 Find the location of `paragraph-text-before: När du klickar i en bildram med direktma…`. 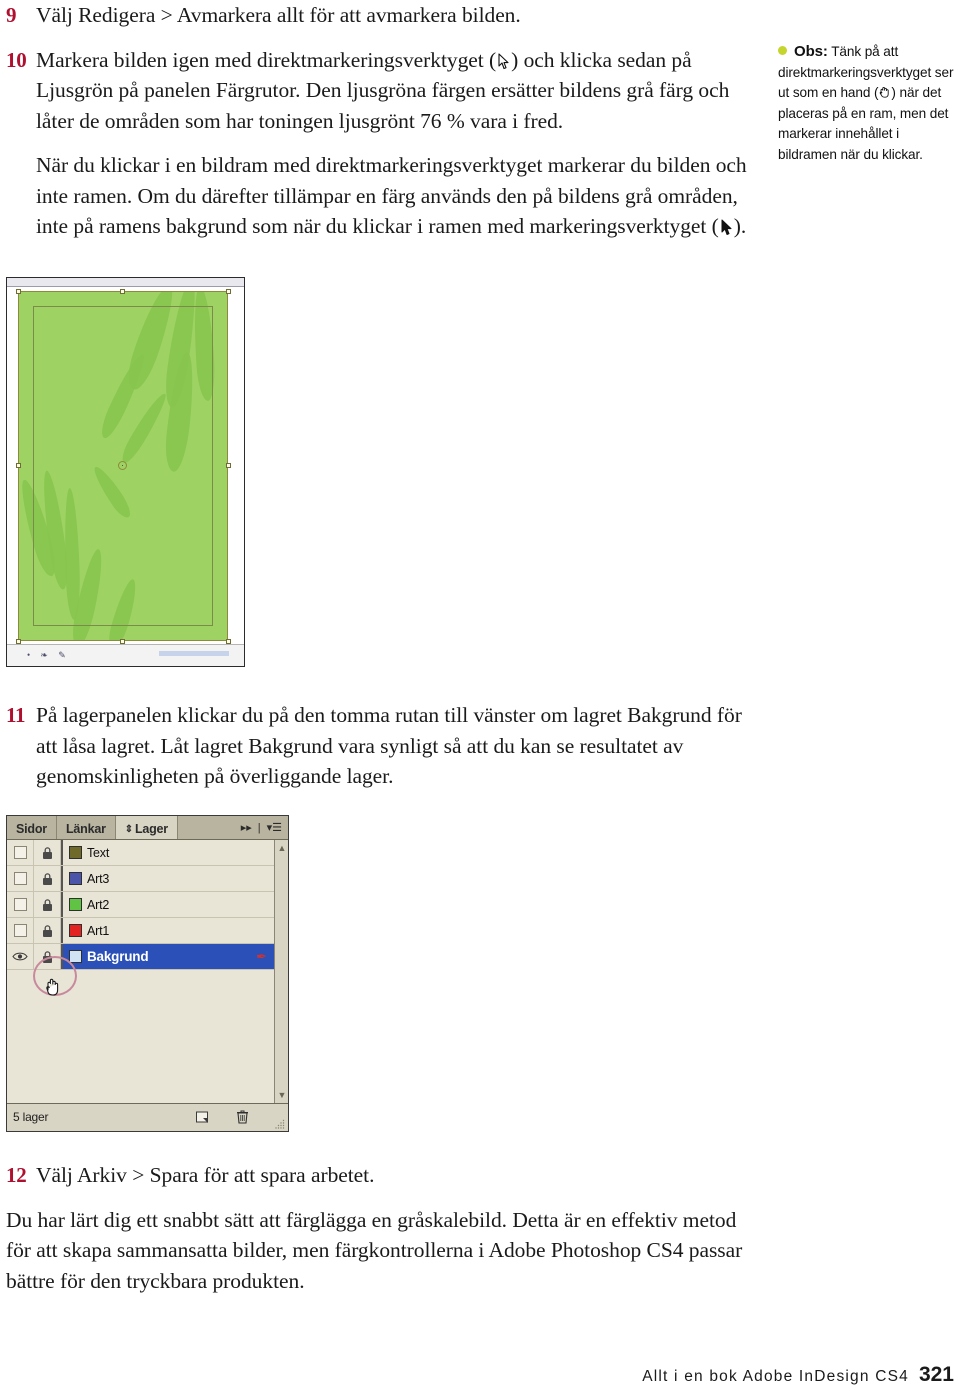

paragraph-text-before: När du klickar i en bildram med direktma… is located at coordinates (391, 195).